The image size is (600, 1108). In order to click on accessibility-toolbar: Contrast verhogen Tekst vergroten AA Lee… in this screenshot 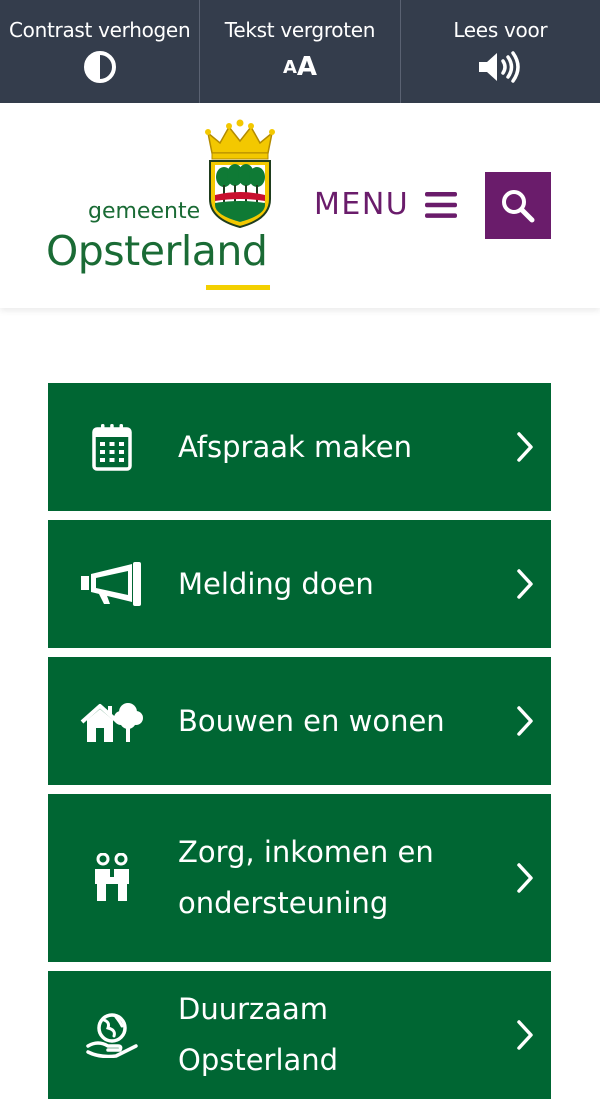, I will do `click(300, 51)`.